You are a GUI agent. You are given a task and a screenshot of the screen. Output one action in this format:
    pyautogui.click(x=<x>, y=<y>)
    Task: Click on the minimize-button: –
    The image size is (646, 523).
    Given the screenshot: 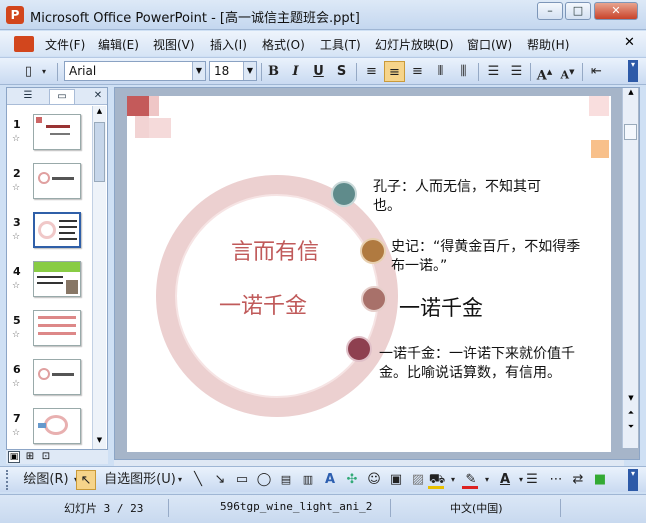 What is the action you would take?
    pyautogui.click(x=550, y=11)
    